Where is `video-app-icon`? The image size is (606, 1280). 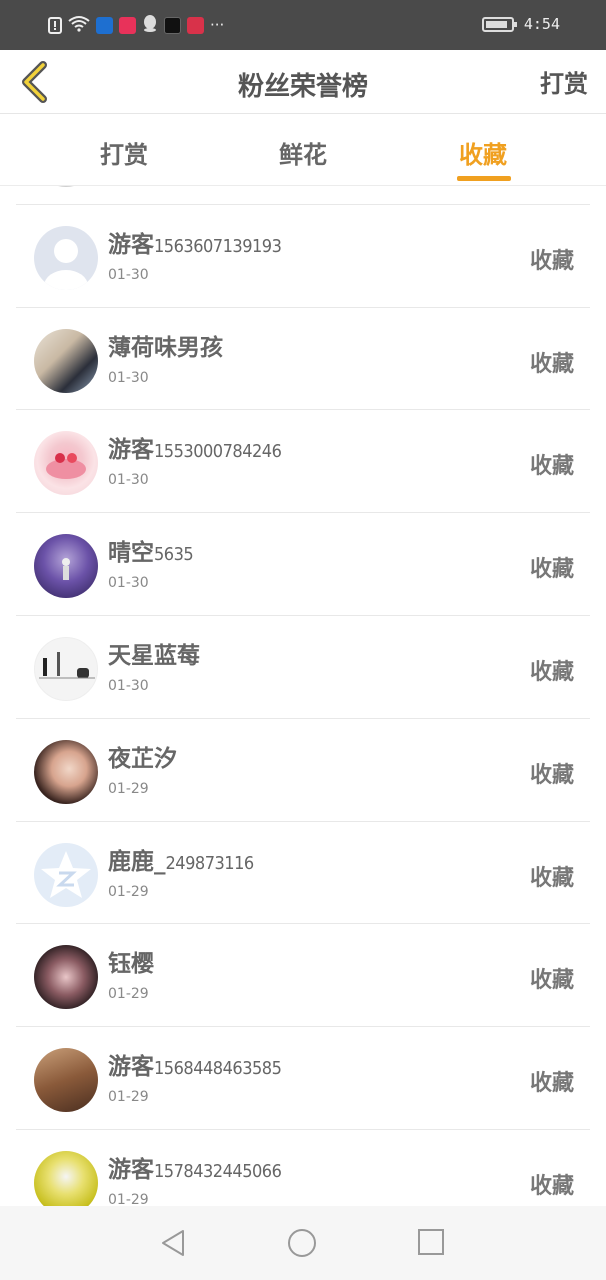
video-app-icon is located at coordinates (127, 25).